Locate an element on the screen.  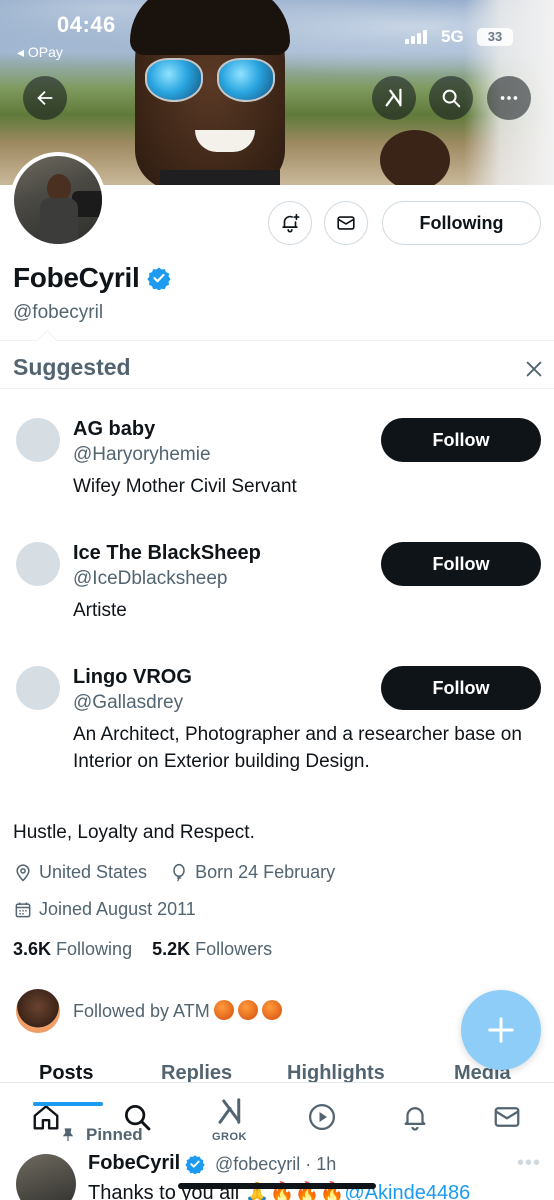
close-icon is located at coordinates (534, 369).